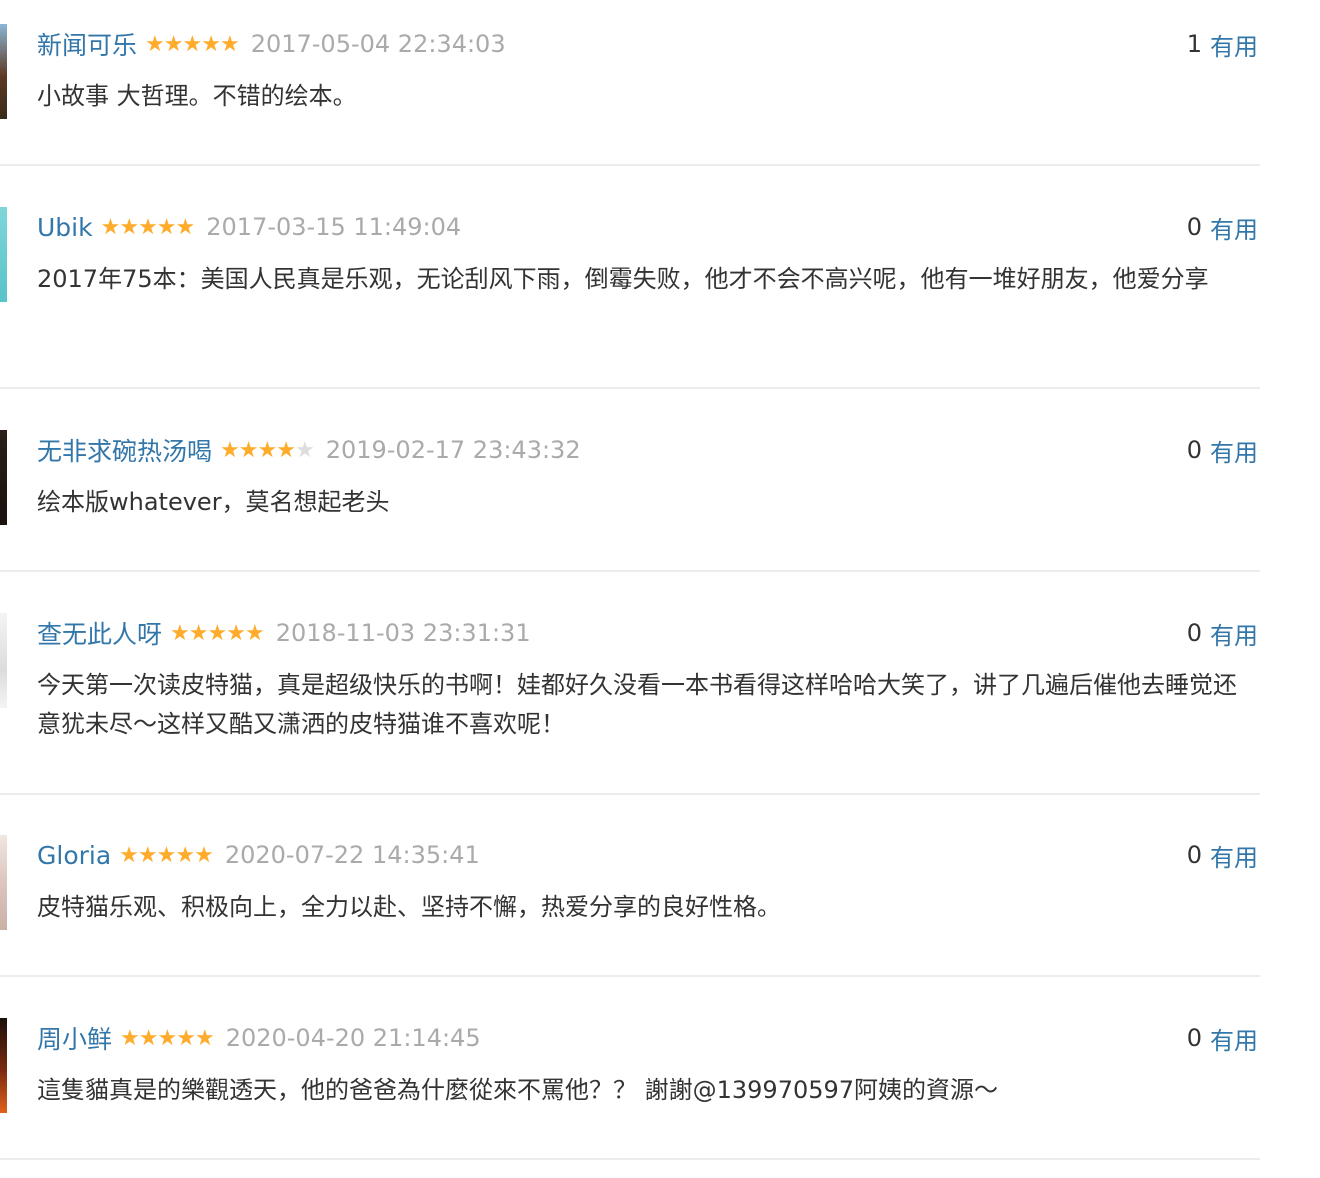 The width and height of the screenshot is (1320, 1178). What do you see at coordinates (1194, 44) in the screenshot?
I see `vote-count: 1` at bounding box center [1194, 44].